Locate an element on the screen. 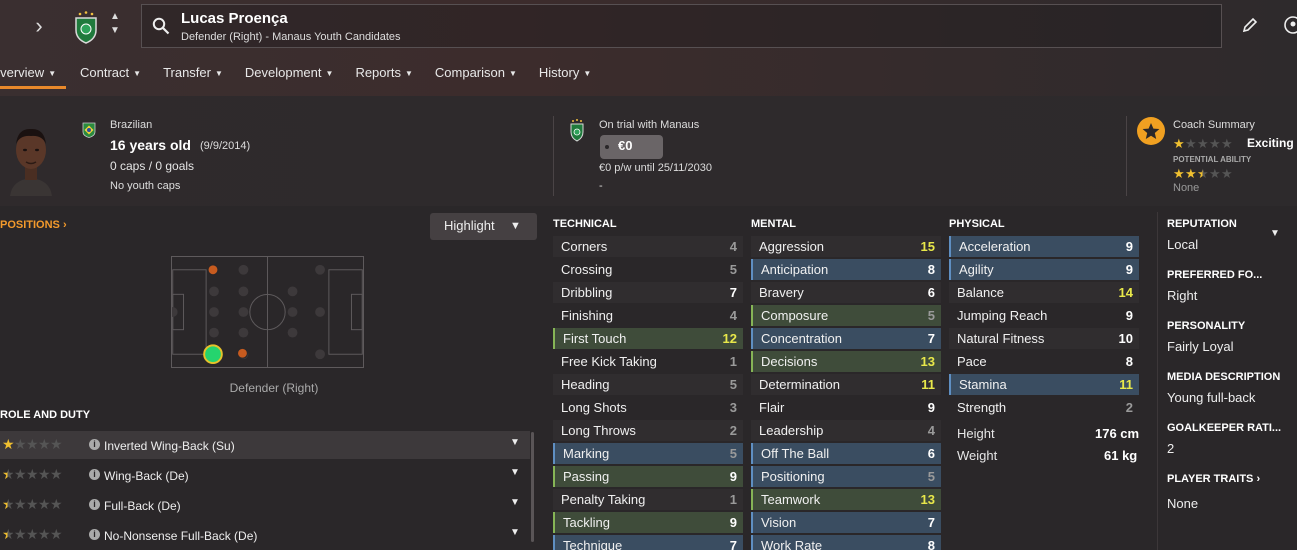  tab-development: Development ▼ is located at coordinates (289, 75).